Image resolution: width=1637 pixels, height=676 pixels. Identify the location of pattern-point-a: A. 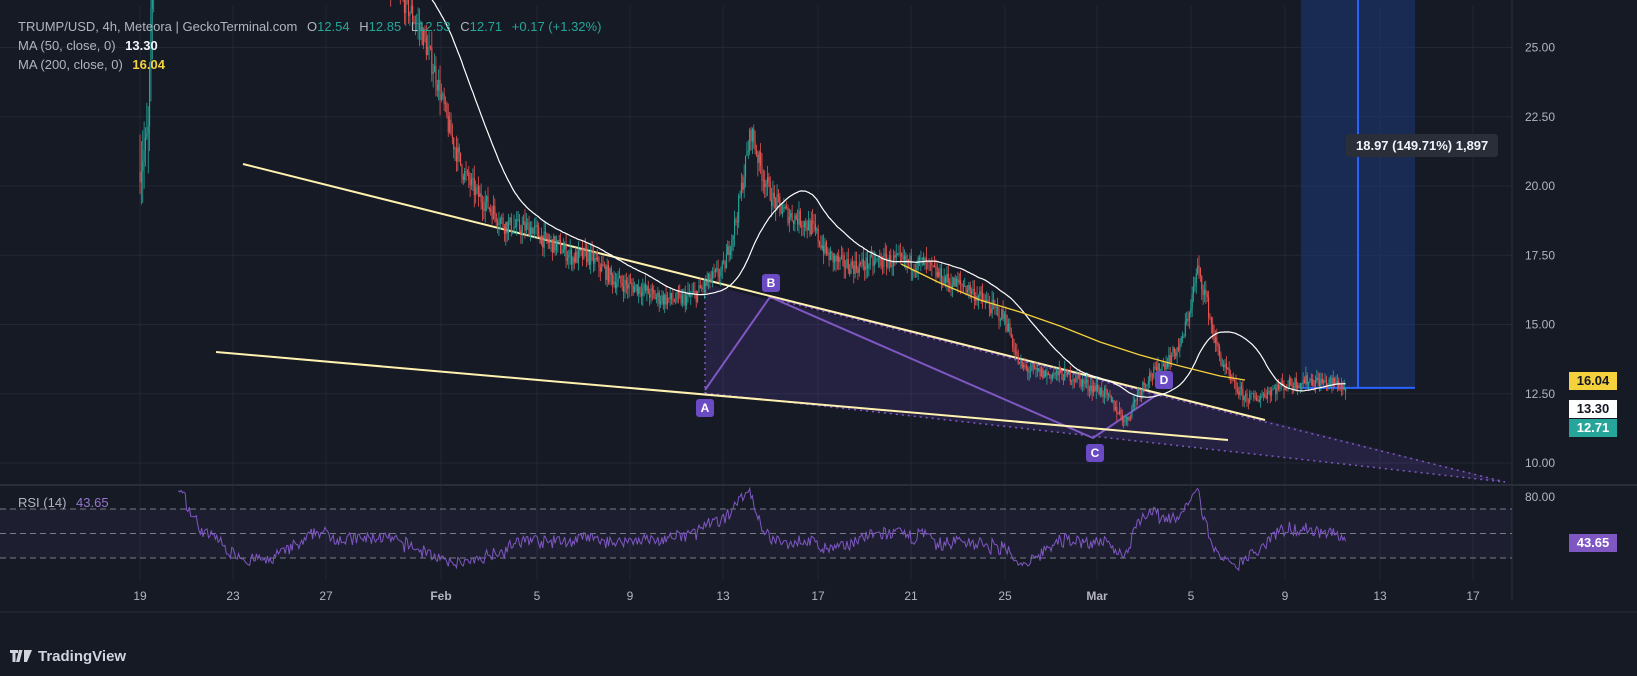
(705, 408).